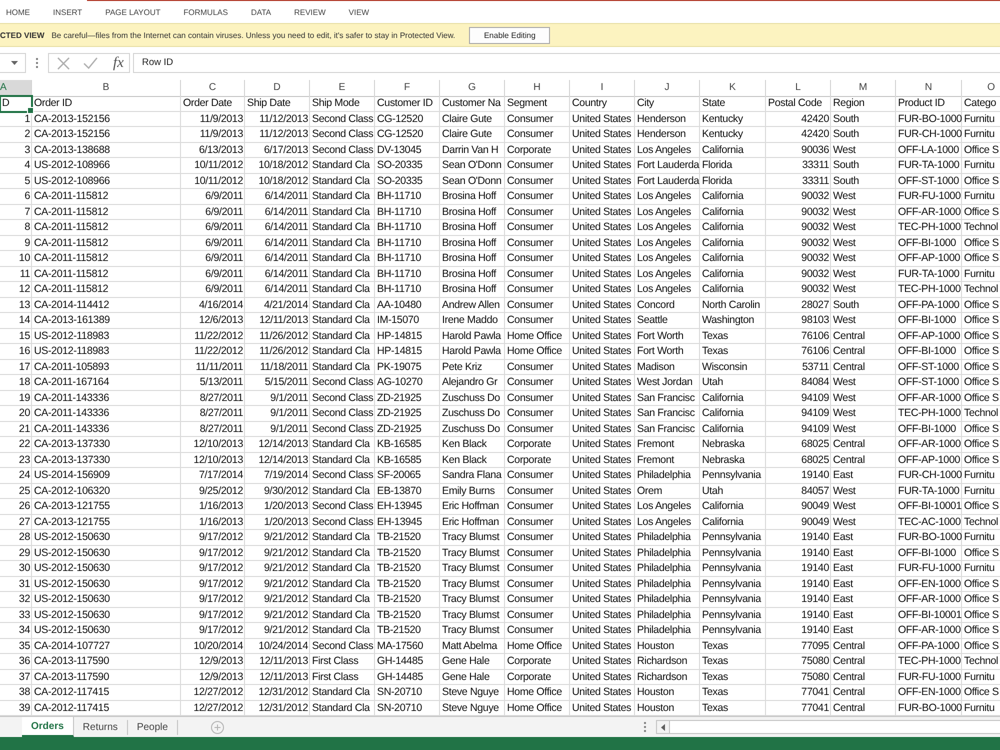 The image size is (1000, 750). What do you see at coordinates (566, 63) in the screenshot?
I see `formula-field: Row ID` at bounding box center [566, 63].